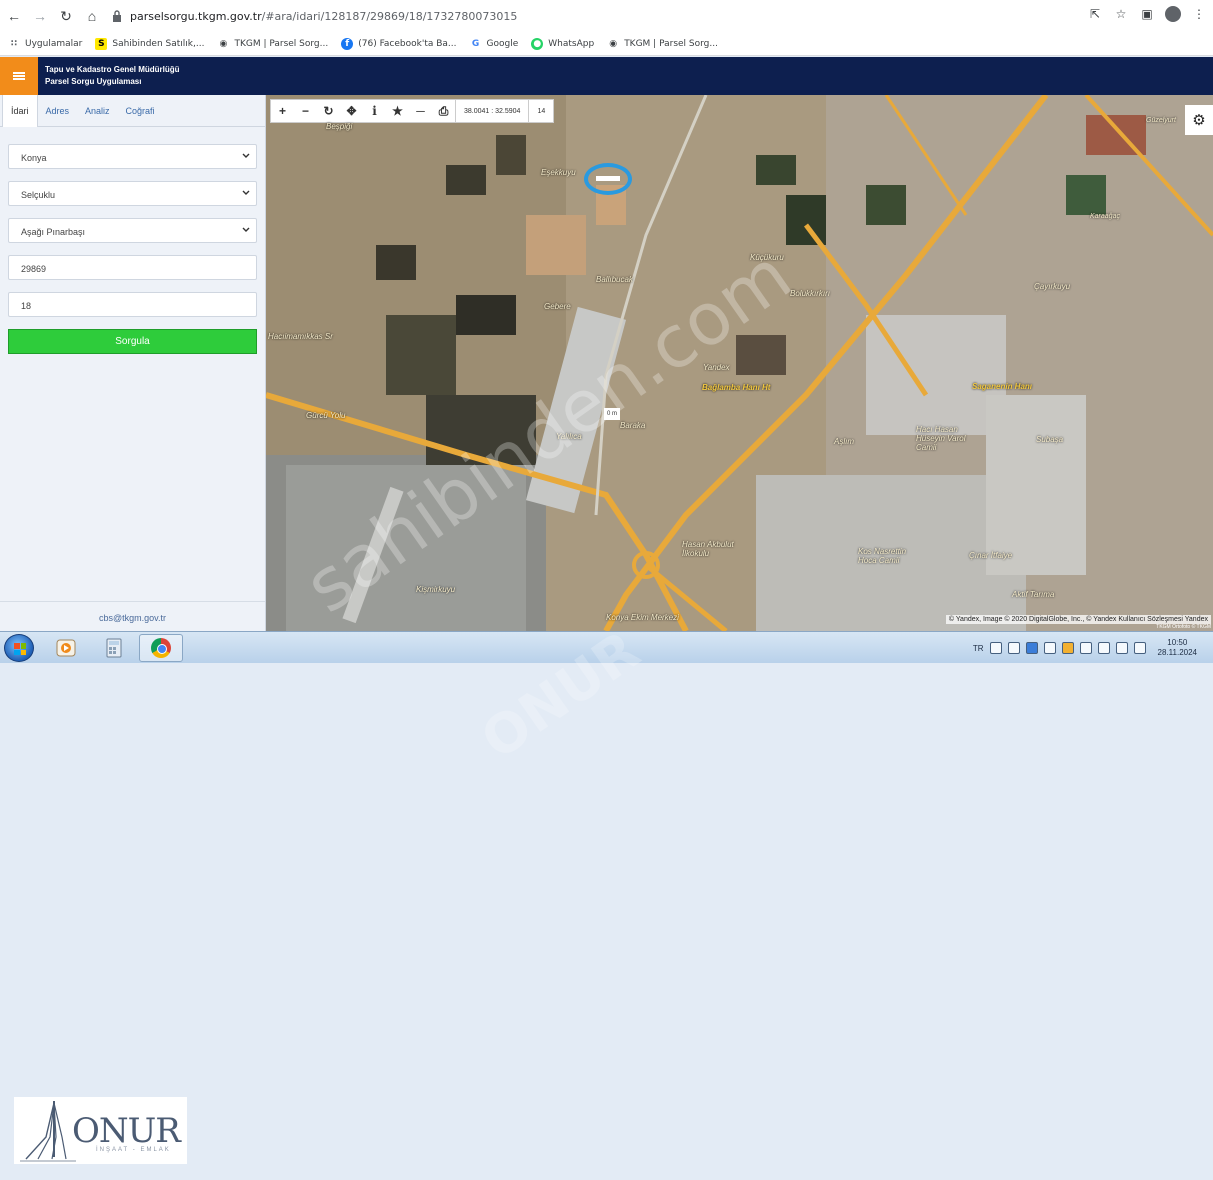 Image resolution: width=1213 pixels, height=1180 pixels. I want to click on map-label: Aşlım, so click(844, 441).